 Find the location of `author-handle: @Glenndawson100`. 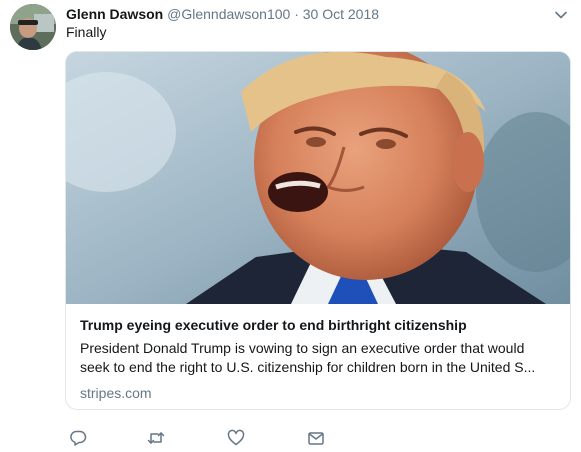

author-handle: @Glenndawson100 is located at coordinates (228, 14).